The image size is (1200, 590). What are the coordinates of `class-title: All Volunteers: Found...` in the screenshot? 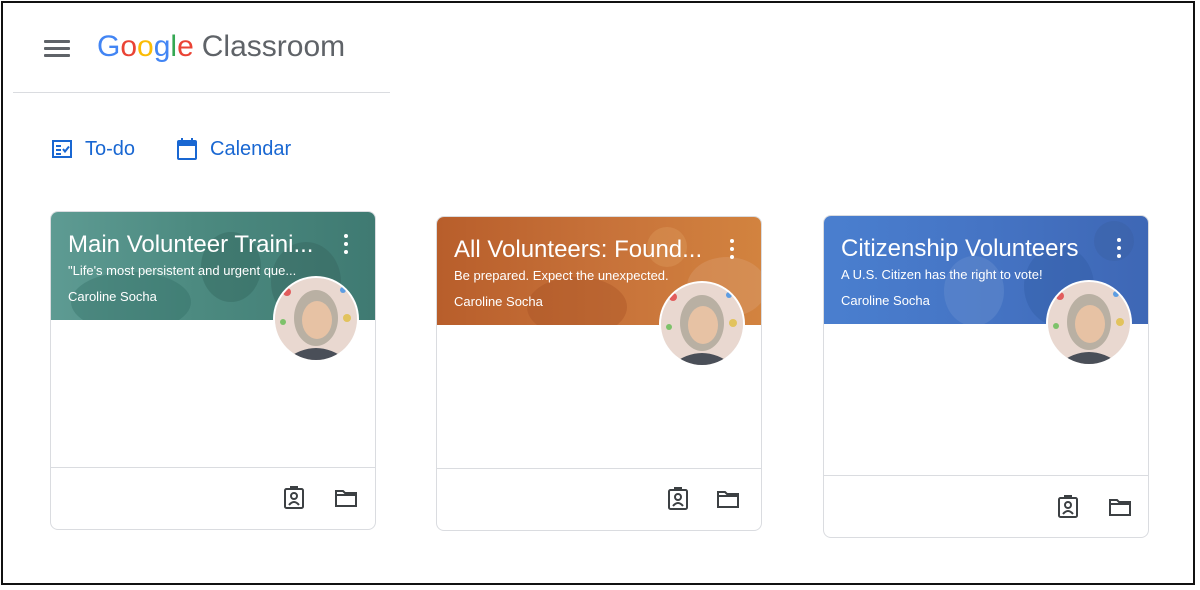 It's located at (578, 249).